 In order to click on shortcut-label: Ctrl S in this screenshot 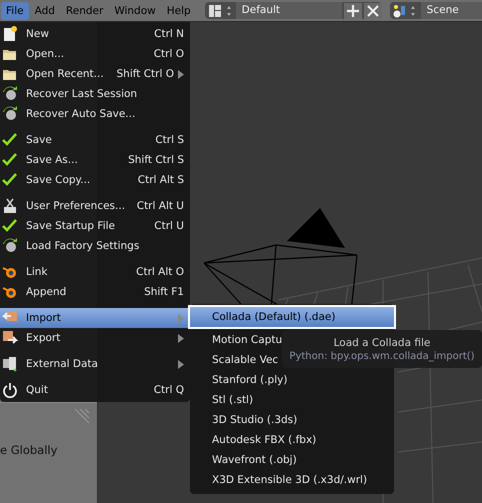, I will do `click(169, 140)`.